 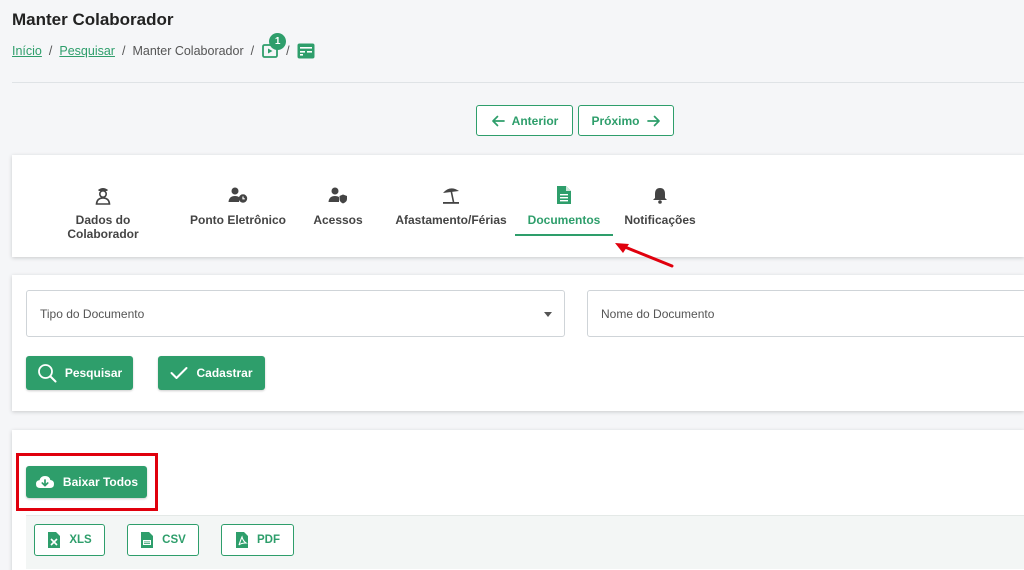 What do you see at coordinates (238, 220) in the screenshot?
I see `tab-label: Ponto Eletrônico` at bounding box center [238, 220].